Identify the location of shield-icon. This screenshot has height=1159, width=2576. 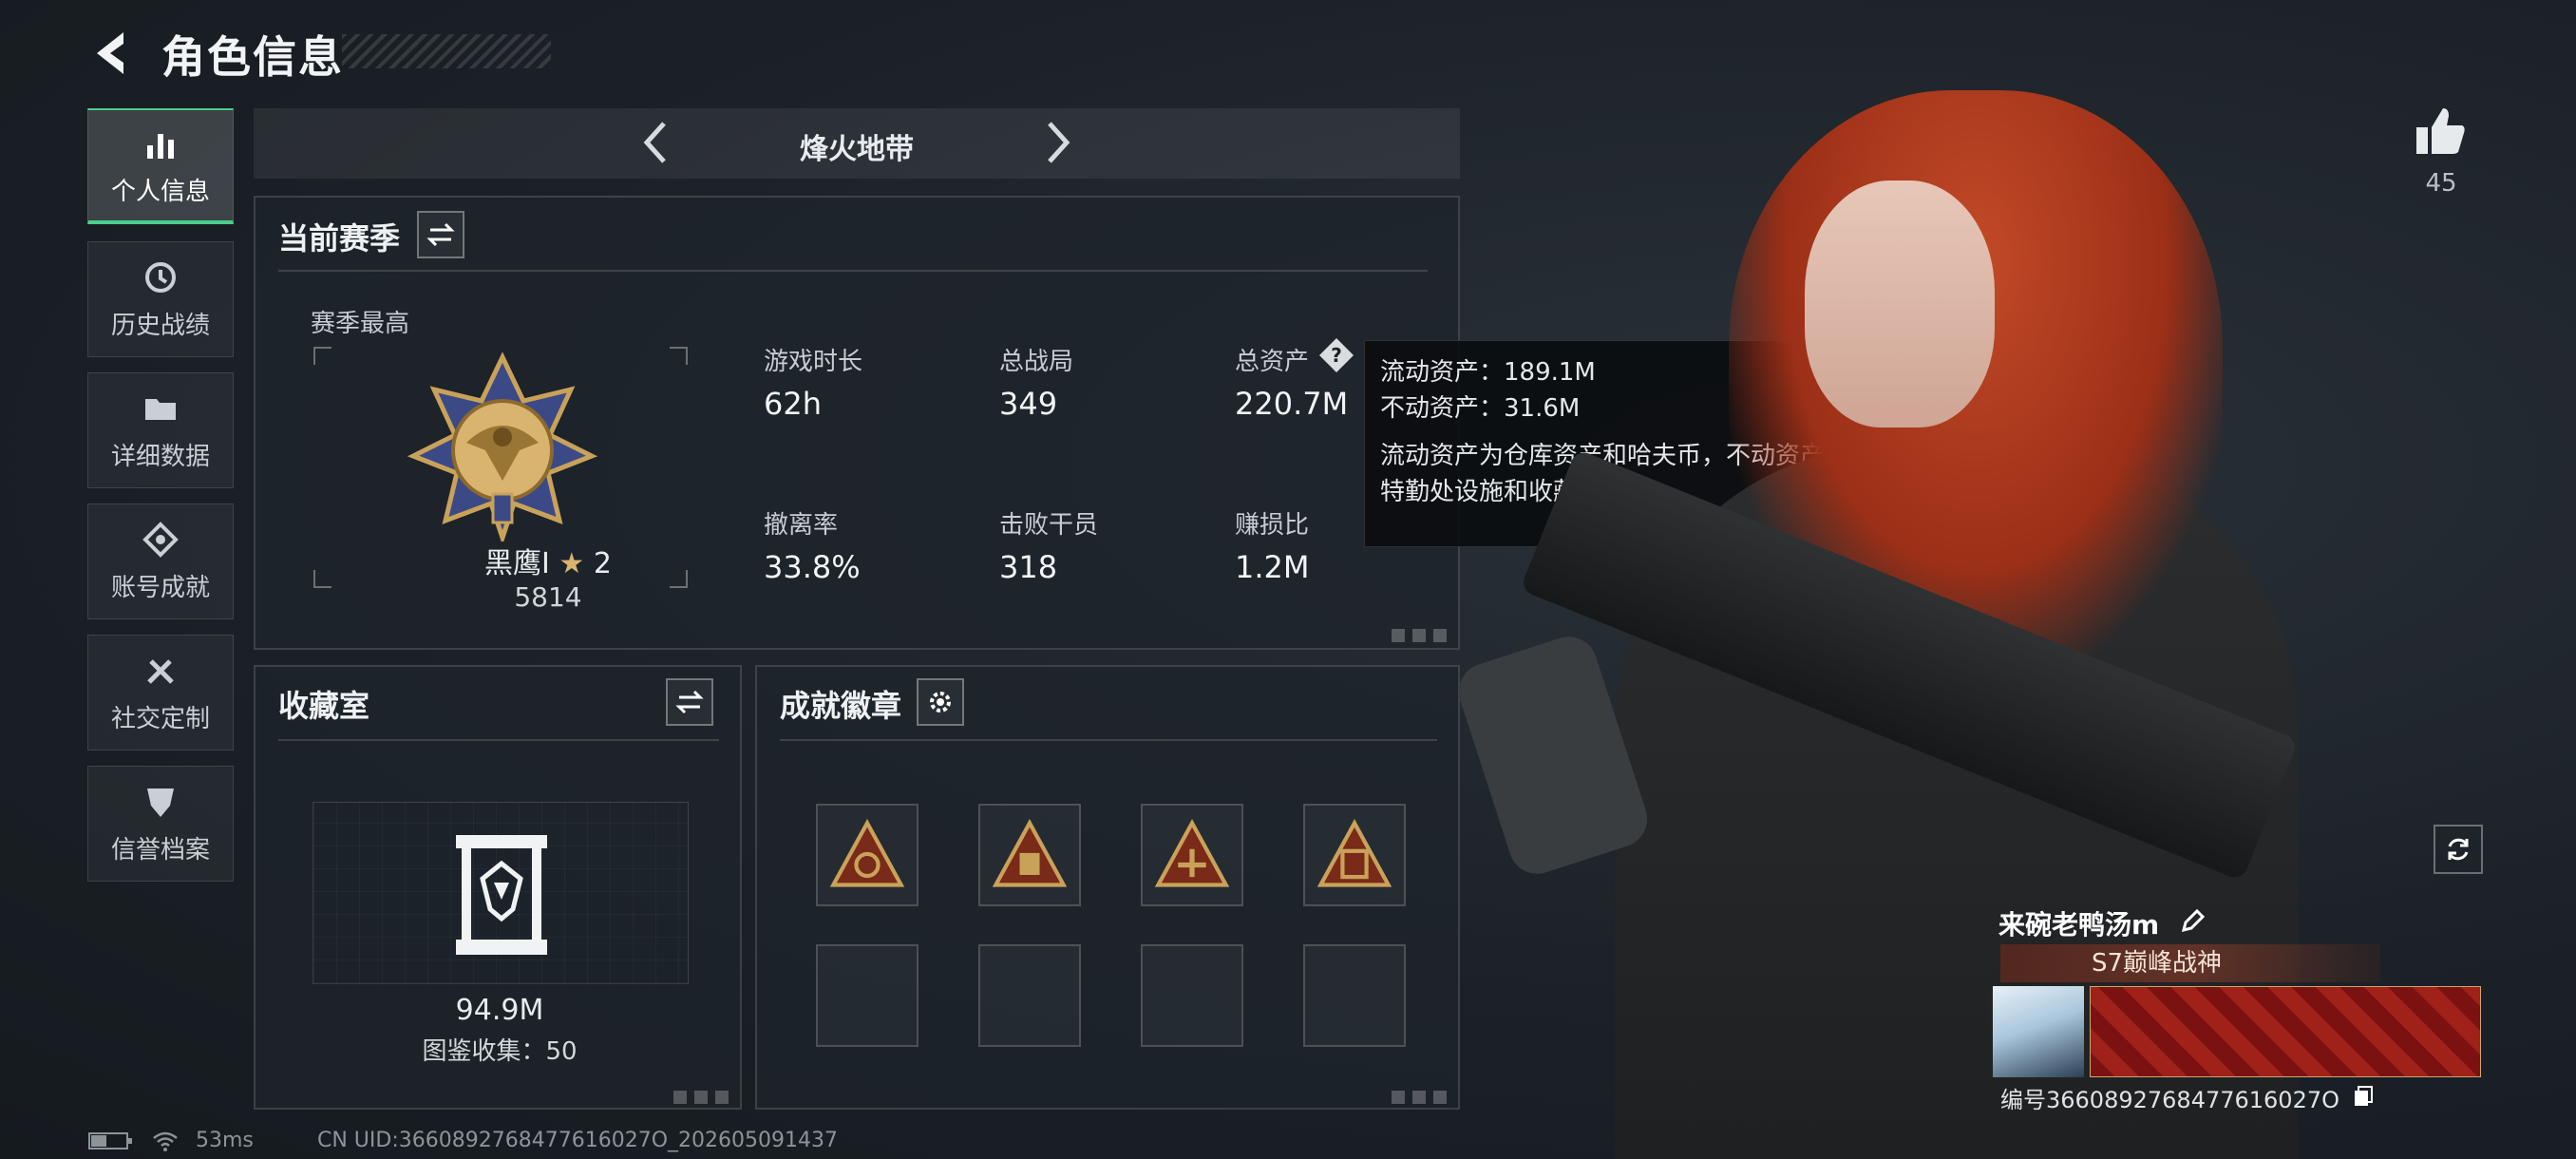
(160, 802).